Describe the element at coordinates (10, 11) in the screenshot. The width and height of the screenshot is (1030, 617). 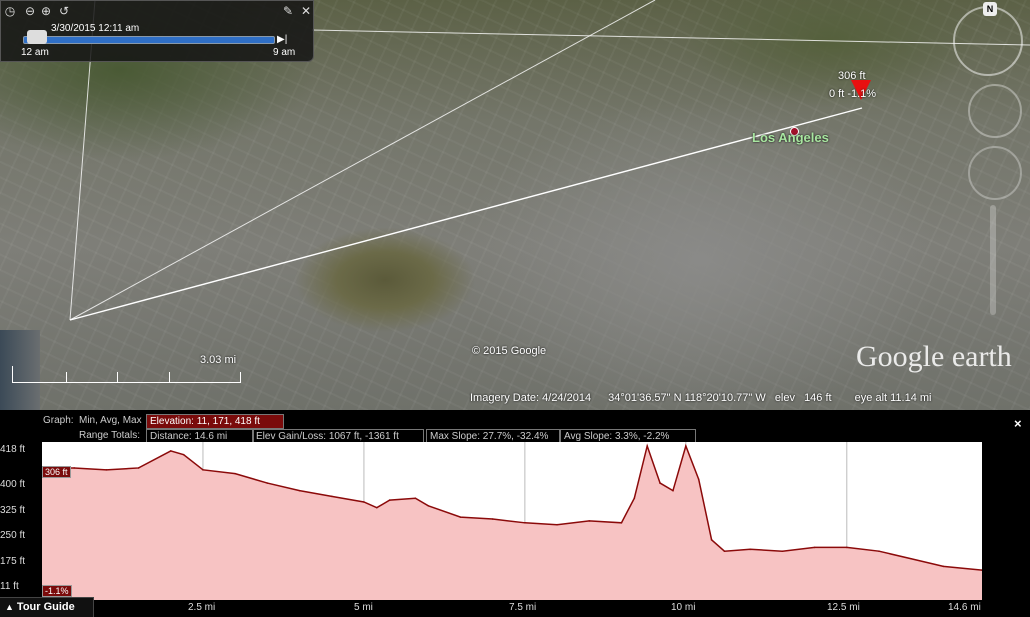
I see `clock-icon: ◷` at that location.